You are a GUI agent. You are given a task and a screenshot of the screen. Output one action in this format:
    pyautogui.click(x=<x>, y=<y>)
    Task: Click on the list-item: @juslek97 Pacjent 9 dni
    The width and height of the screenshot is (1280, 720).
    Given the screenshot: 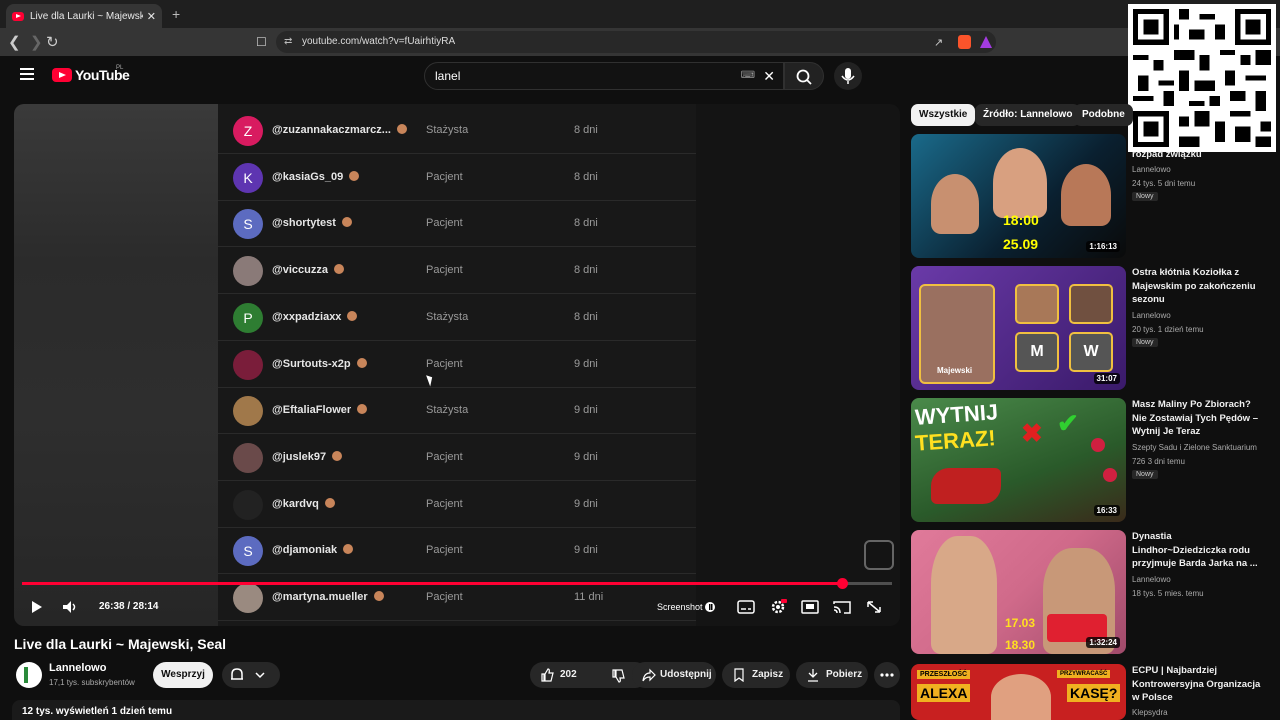 What is the action you would take?
    pyautogui.click(x=457, y=458)
    